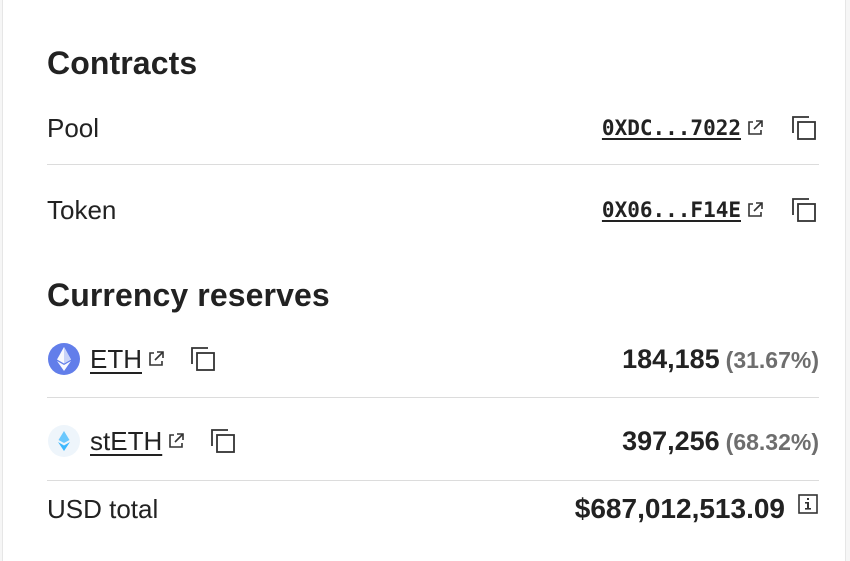  I want to click on steth-percent: (68.32%), so click(772, 441).